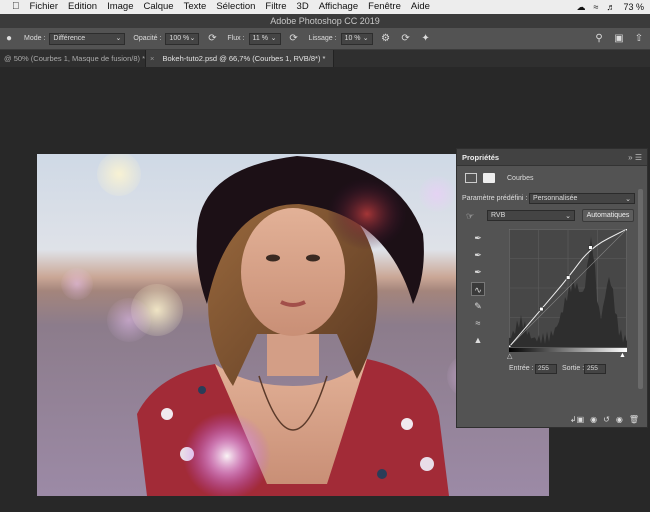  What do you see at coordinates (322, 38) in the screenshot?
I see `smoothing-label: Lissage :` at bounding box center [322, 38].